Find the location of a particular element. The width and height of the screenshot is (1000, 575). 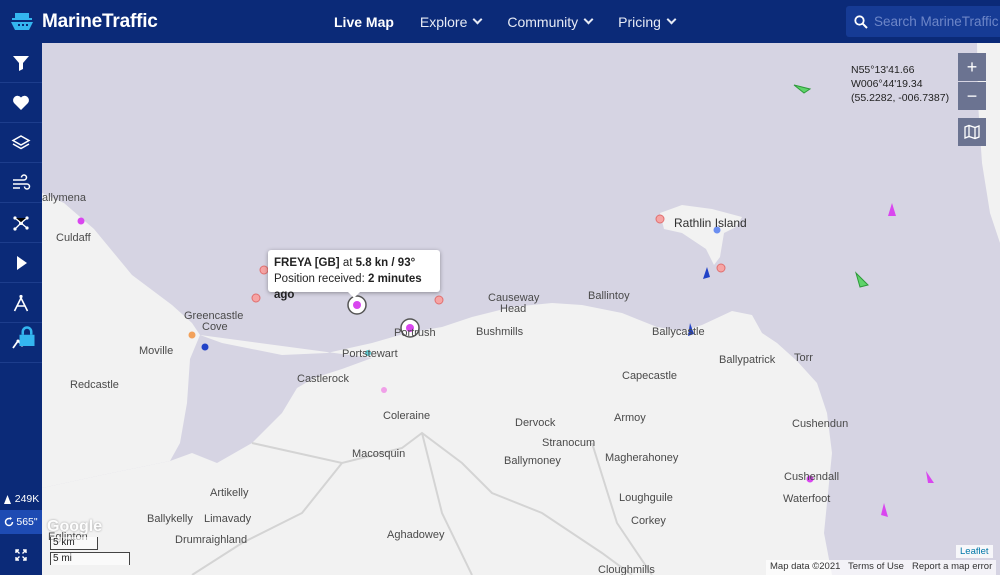

nav-community-label: Community is located at coordinates (543, 21).